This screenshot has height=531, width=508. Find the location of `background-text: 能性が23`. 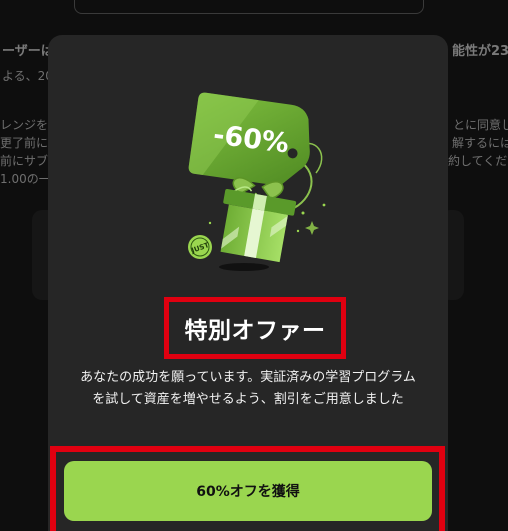

background-text: 能性が23 is located at coordinates (480, 51).